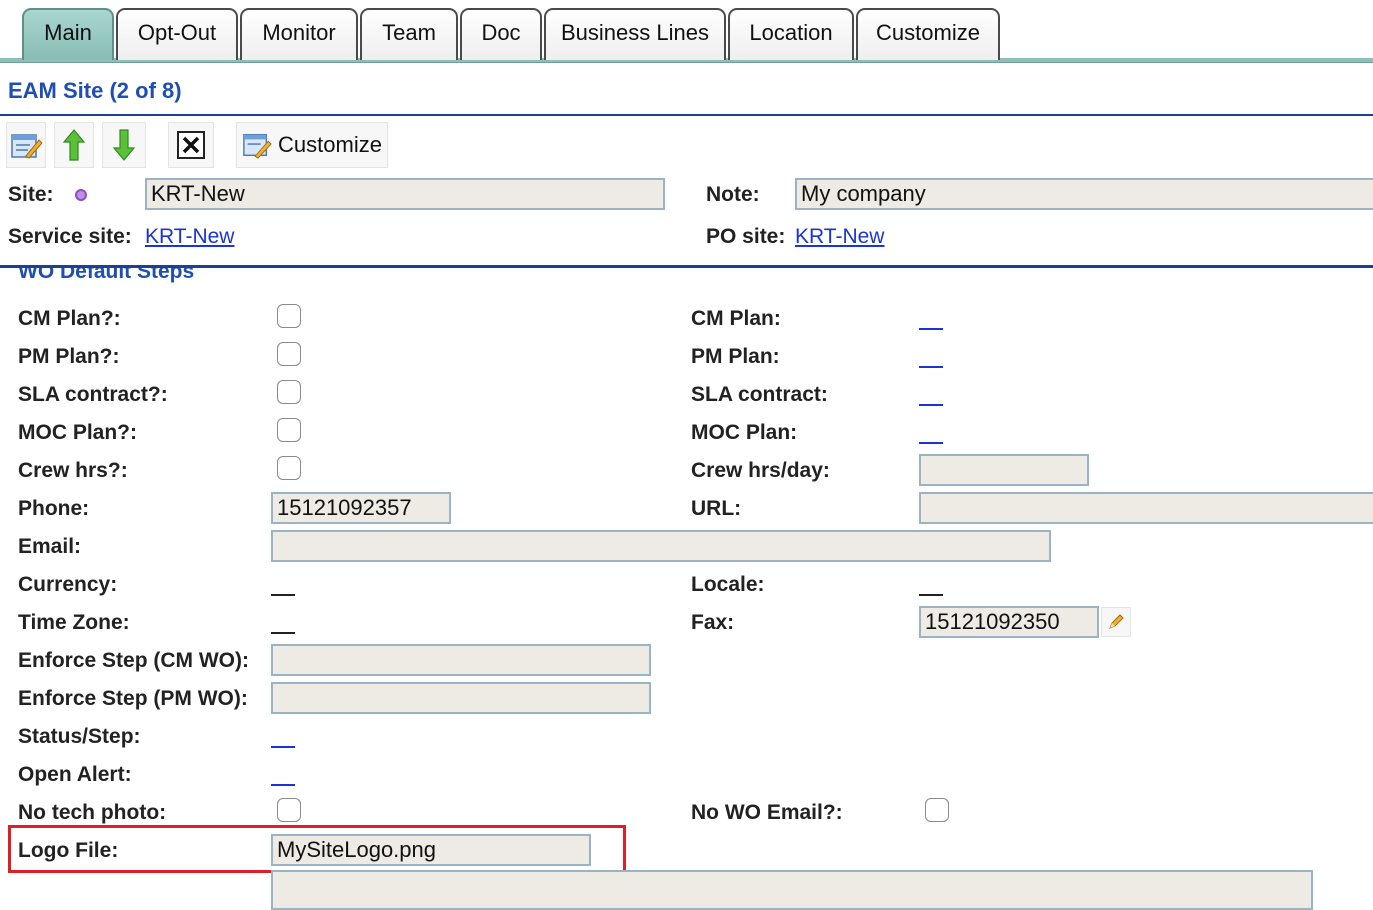  I want to click on pencil-icon, so click(1116, 621).